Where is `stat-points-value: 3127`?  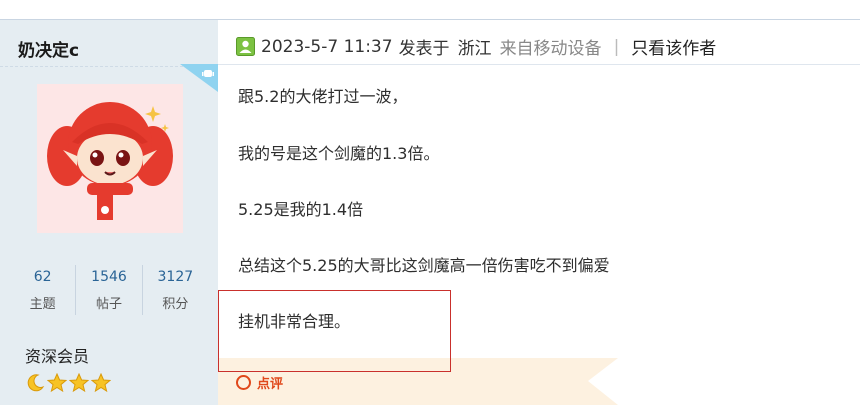 stat-points-value: 3127 is located at coordinates (175, 277).